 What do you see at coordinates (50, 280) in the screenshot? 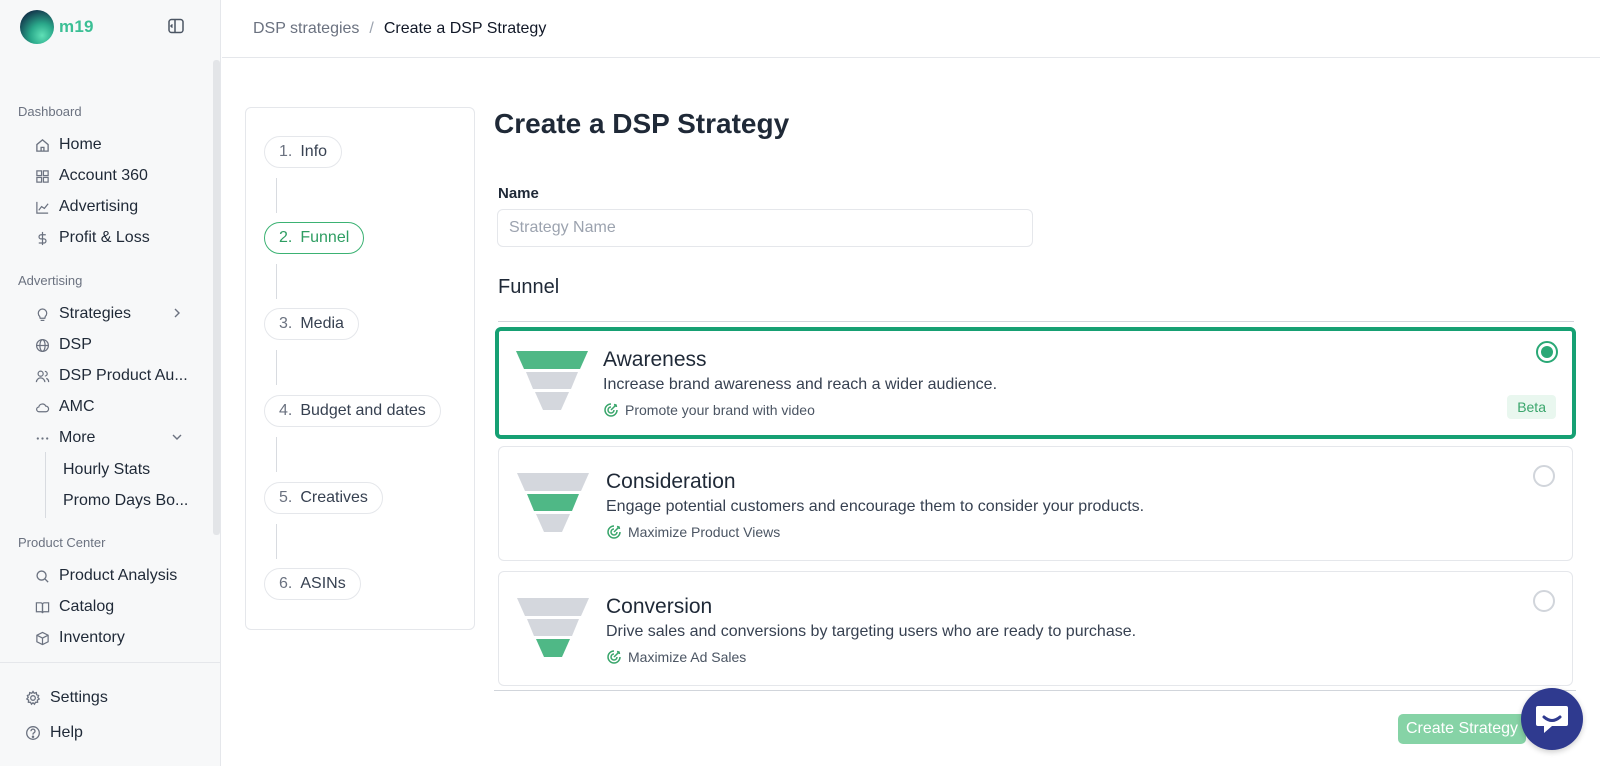
I see `section-label-advertising: Advertising` at bounding box center [50, 280].